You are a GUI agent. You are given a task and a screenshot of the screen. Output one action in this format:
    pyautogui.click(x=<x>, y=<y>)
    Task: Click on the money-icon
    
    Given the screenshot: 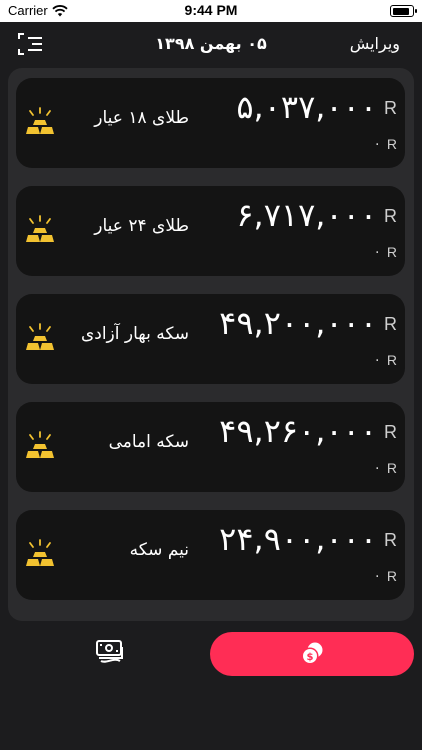 What is the action you would take?
    pyautogui.click(x=109, y=651)
    